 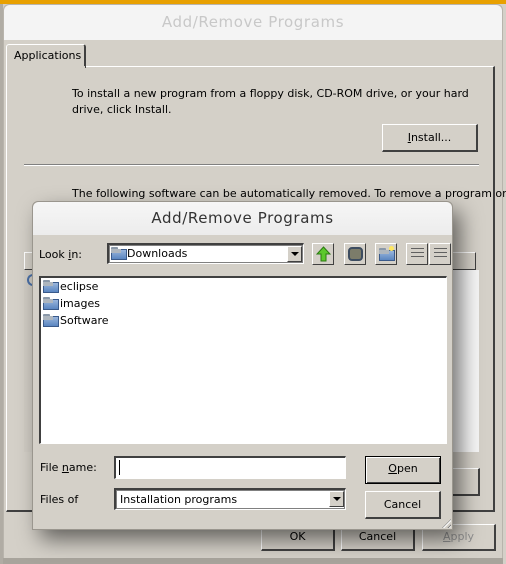 I want to click on separator, so click(x=251, y=165).